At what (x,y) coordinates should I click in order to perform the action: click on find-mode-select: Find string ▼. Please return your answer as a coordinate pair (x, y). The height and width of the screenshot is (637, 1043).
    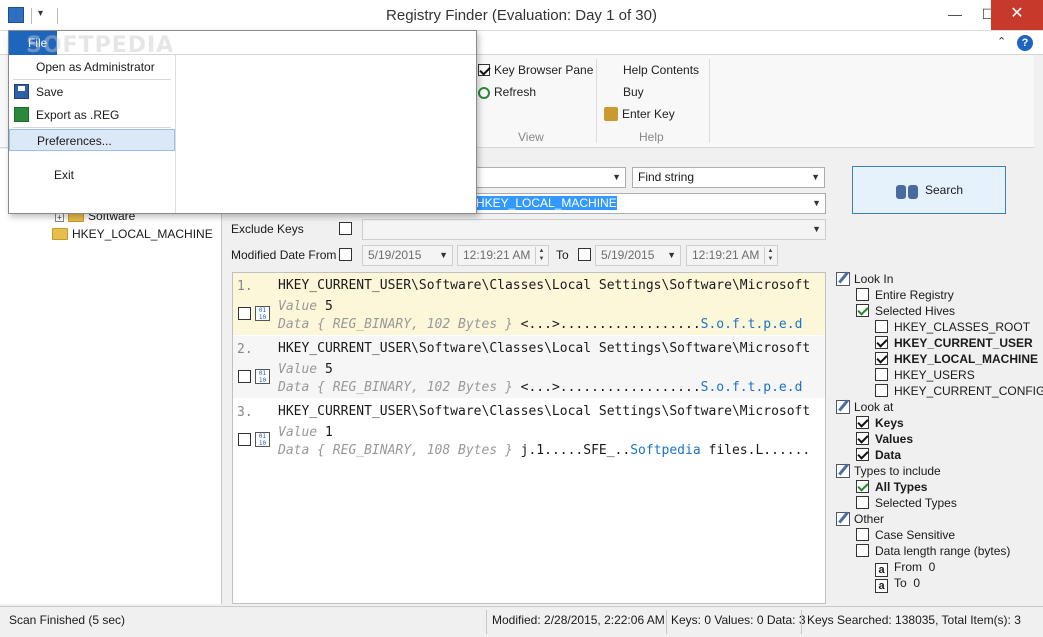
    Looking at the image, I should click on (728, 177).